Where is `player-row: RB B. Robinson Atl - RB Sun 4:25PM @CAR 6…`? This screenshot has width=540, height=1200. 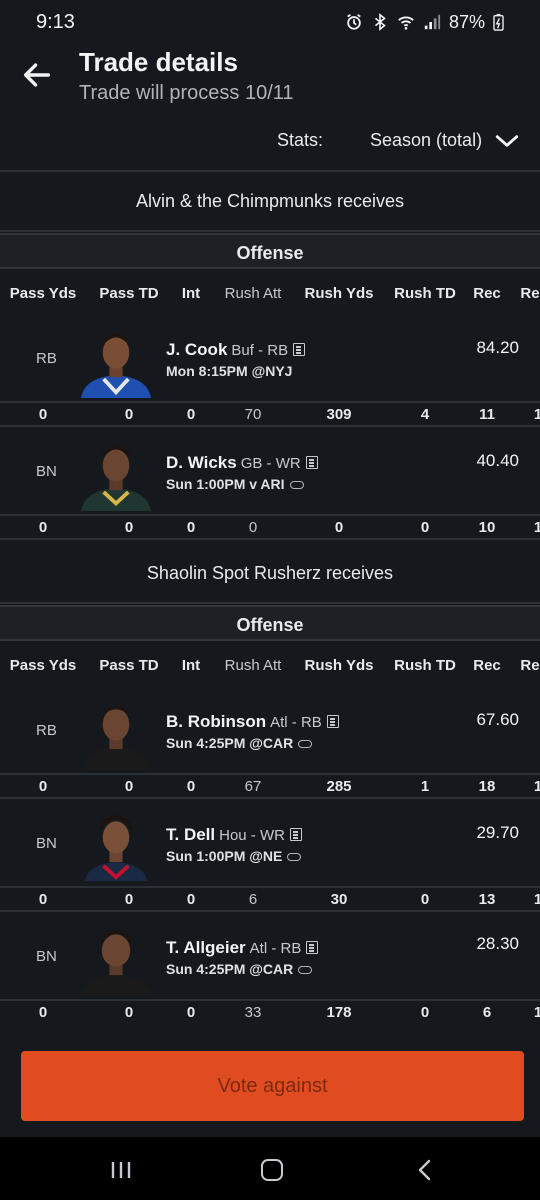
player-row: RB B. Robinson Atl - RB Sun 4:25PM @CAR 6… is located at coordinates (270, 732).